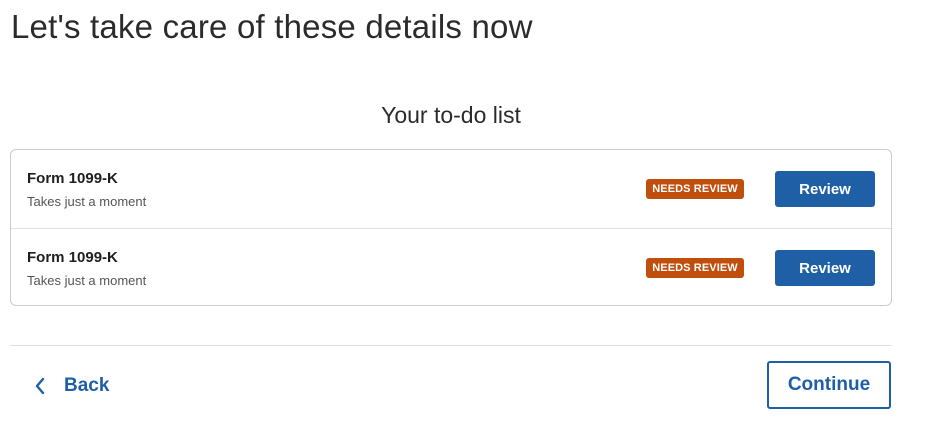 The image size is (929, 435). What do you see at coordinates (87, 385) in the screenshot?
I see `back-label: Back` at bounding box center [87, 385].